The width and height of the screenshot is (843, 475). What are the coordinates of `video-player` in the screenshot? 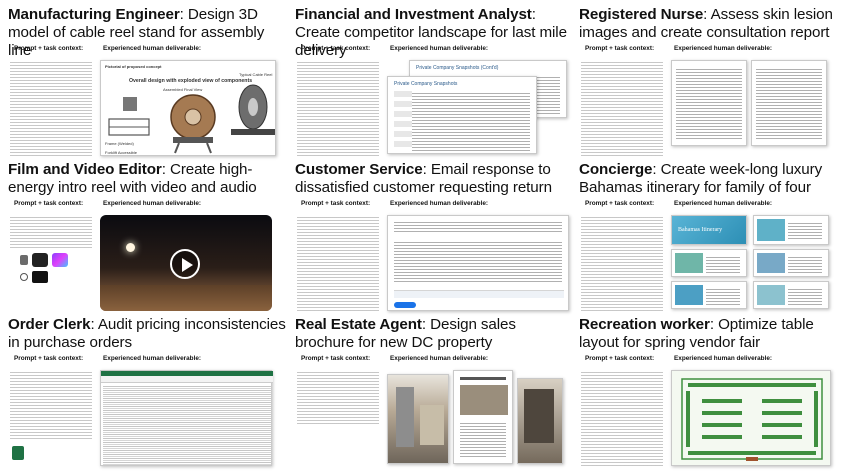 It's located at (186, 263).